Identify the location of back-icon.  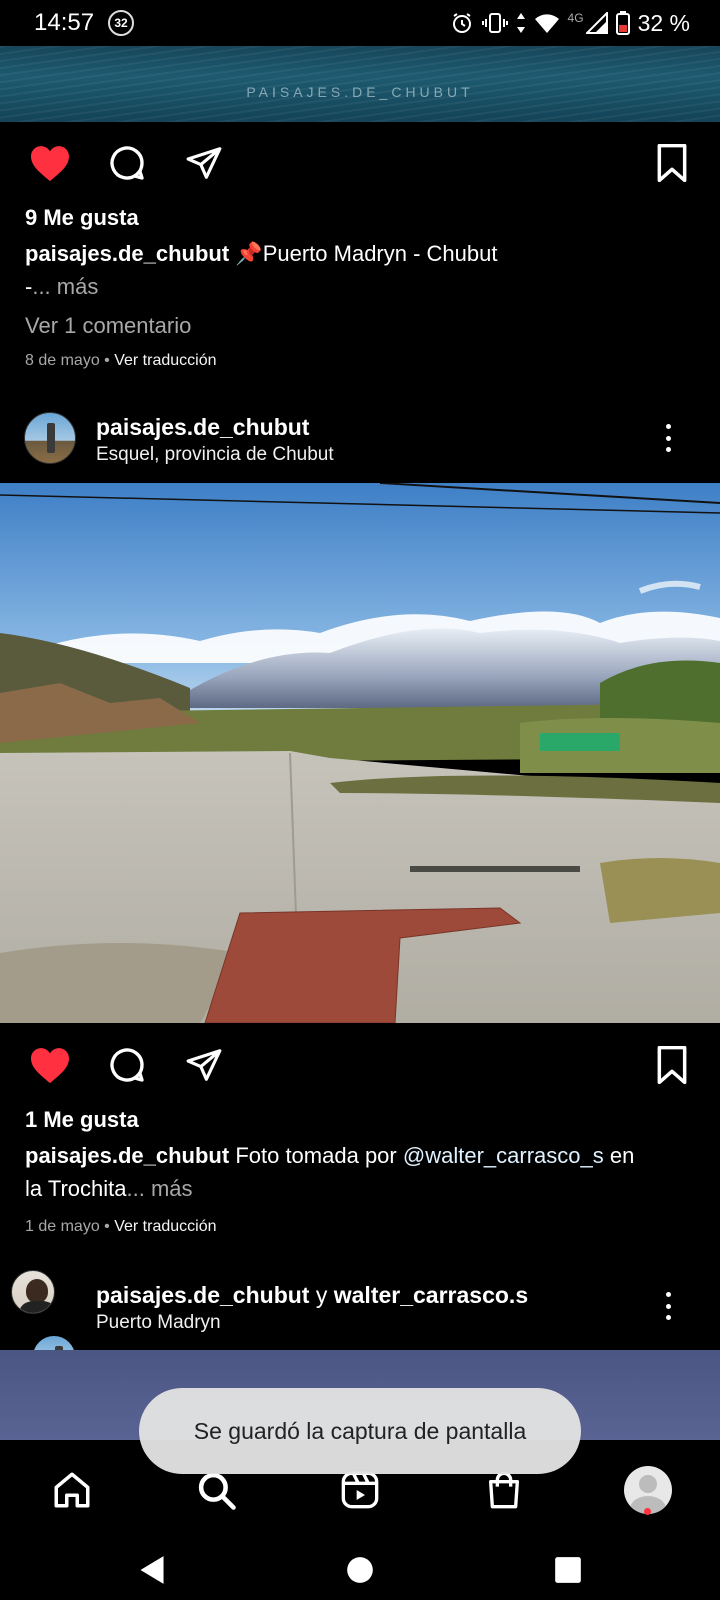
(152, 1570).